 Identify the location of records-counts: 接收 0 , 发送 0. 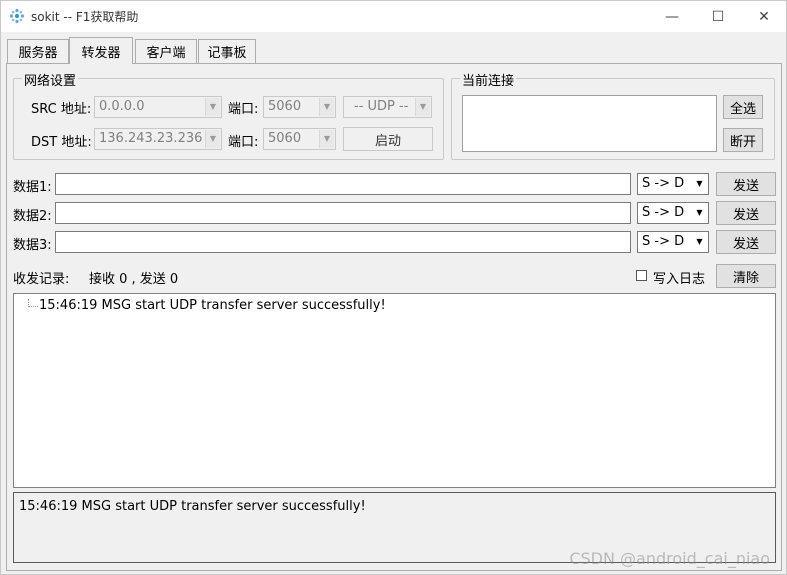
(134, 279).